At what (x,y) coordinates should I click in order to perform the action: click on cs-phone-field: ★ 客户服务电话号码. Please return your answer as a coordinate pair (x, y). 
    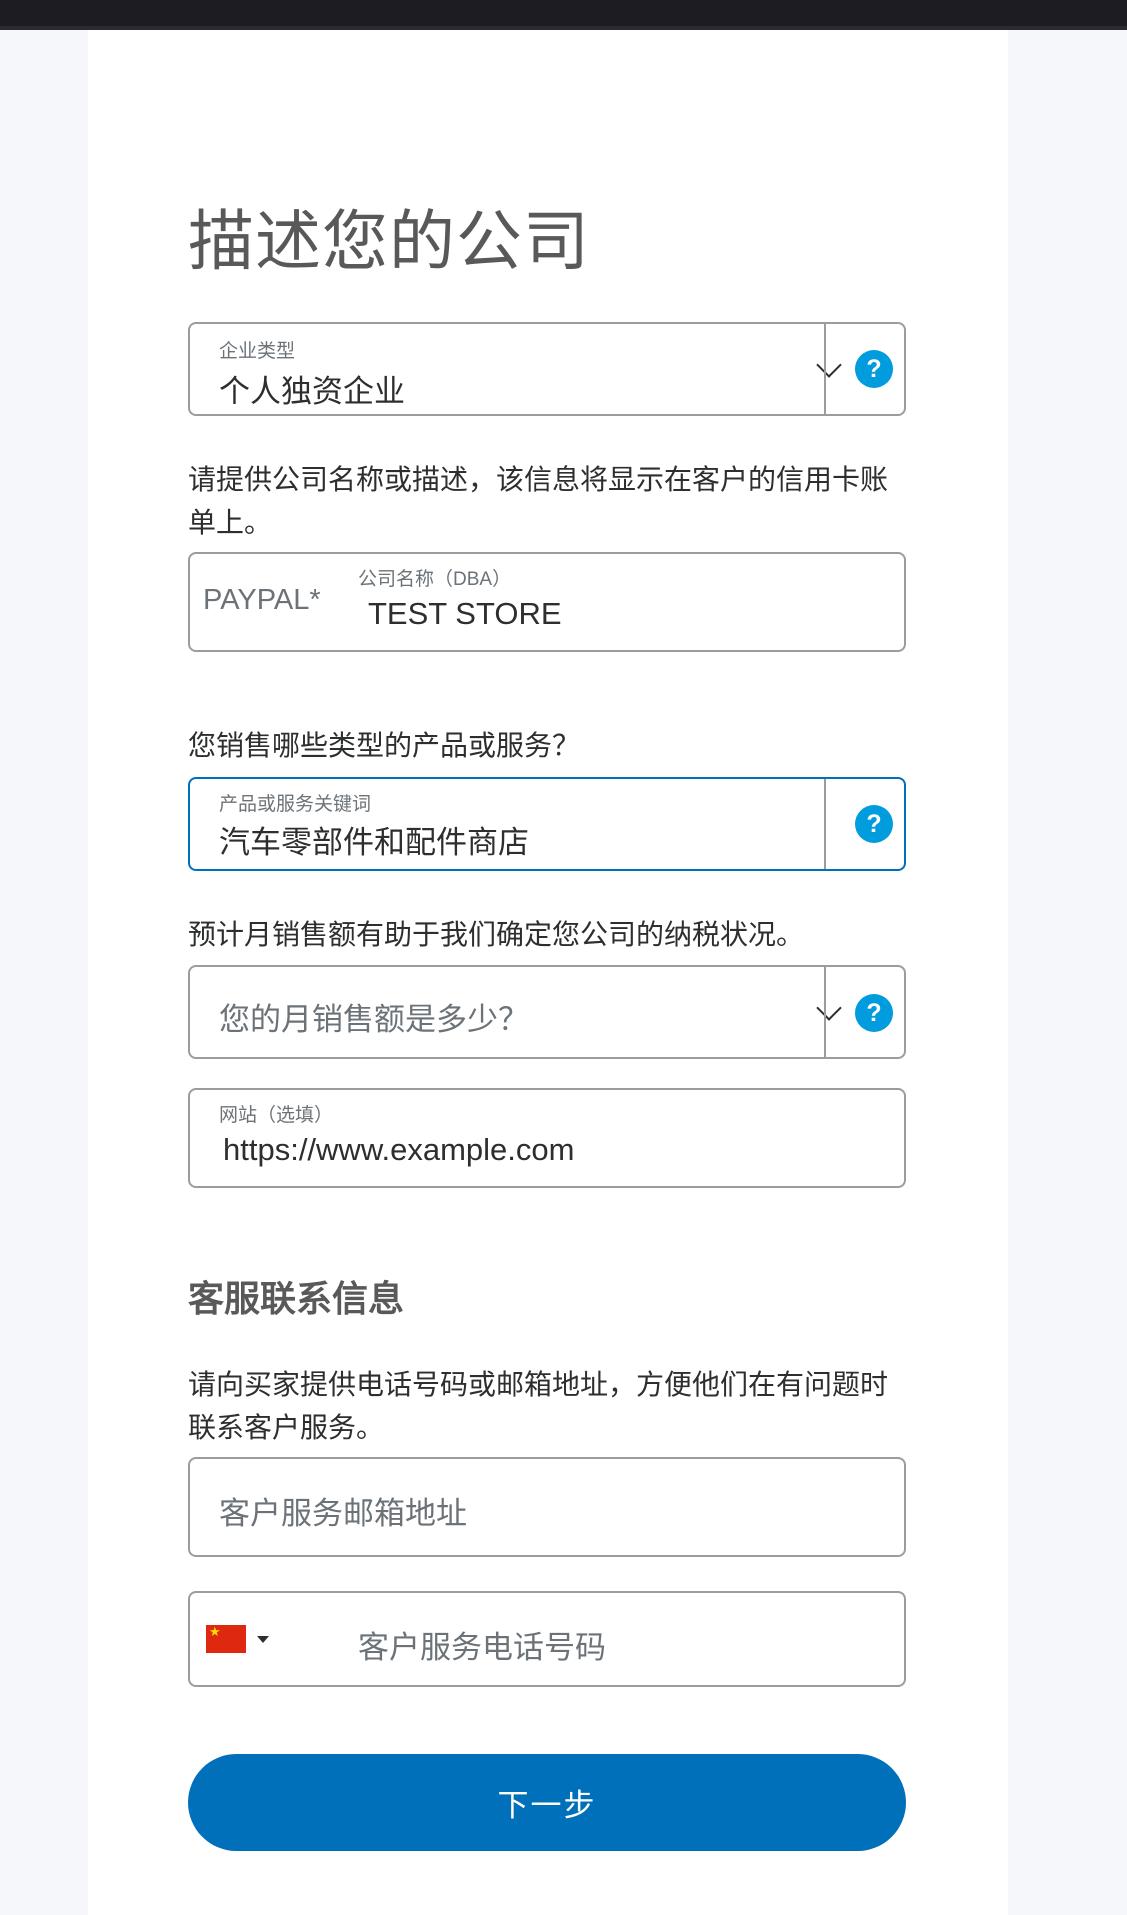
    Looking at the image, I should click on (547, 1639).